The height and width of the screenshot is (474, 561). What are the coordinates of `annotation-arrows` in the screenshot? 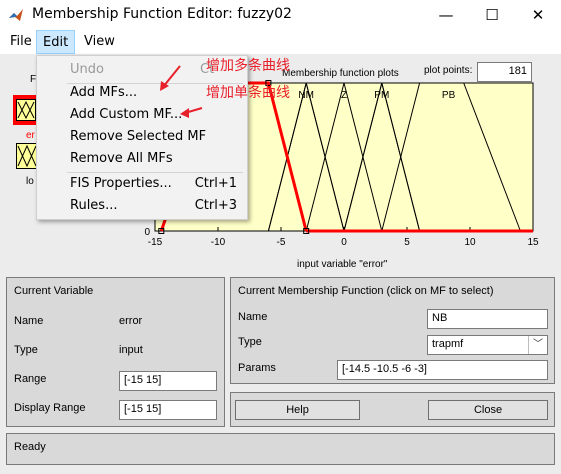 It's located at (181, 91).